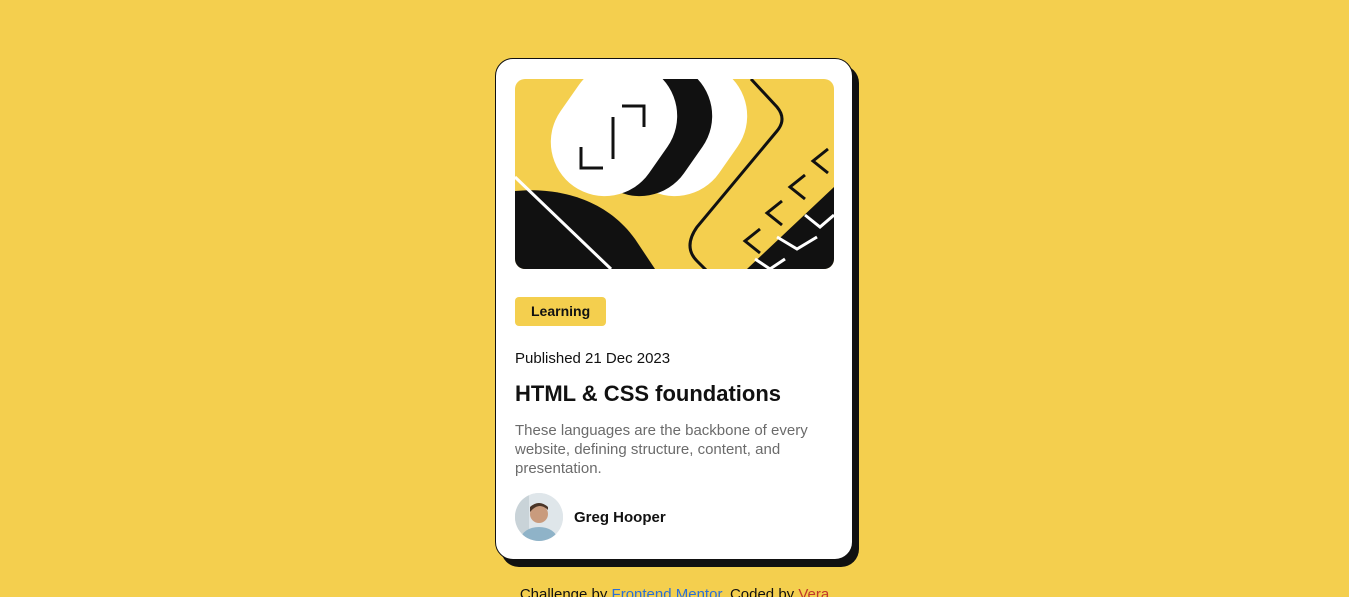 The image size is (1349, 597). I want to click on avatar, so click(539, 517).